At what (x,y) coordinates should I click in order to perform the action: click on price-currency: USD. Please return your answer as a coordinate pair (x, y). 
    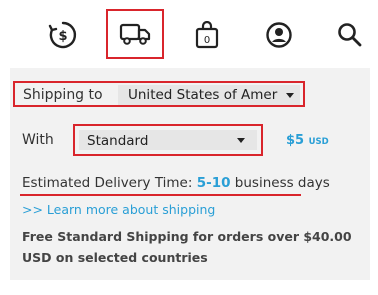
    Looking at the image, I should click on (318, 142).